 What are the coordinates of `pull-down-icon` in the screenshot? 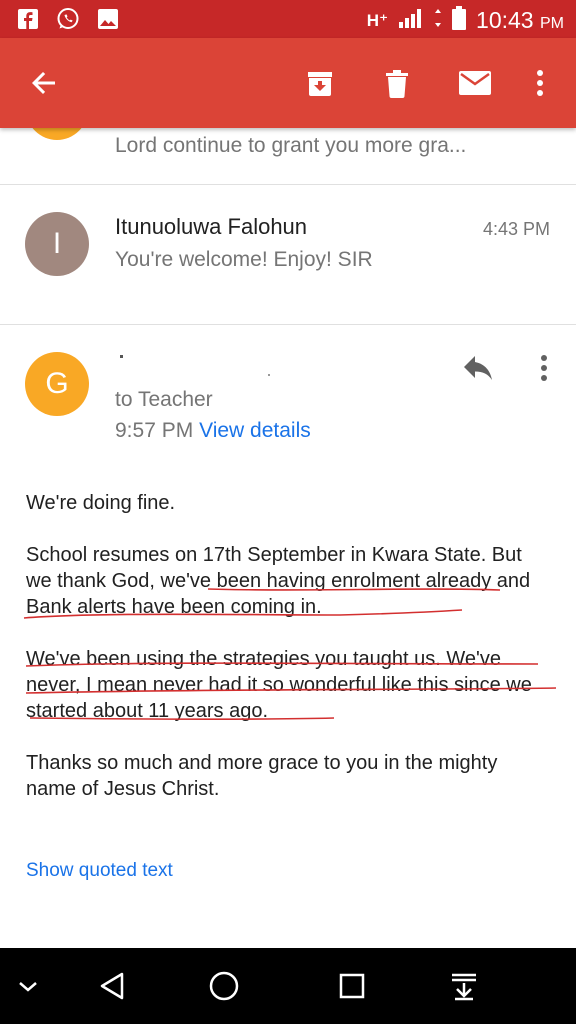 It's located at (464, 987).